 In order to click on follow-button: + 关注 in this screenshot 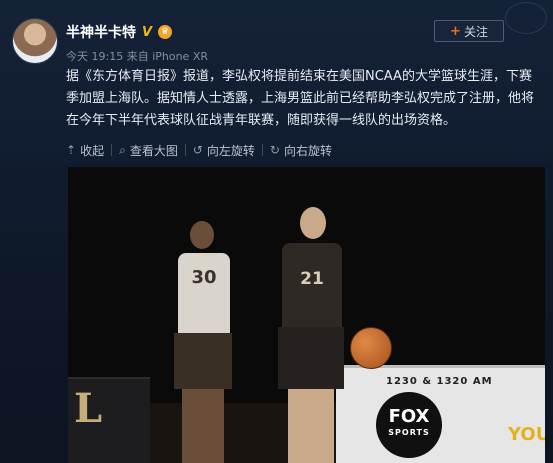, I will do `click(469, 31)`.